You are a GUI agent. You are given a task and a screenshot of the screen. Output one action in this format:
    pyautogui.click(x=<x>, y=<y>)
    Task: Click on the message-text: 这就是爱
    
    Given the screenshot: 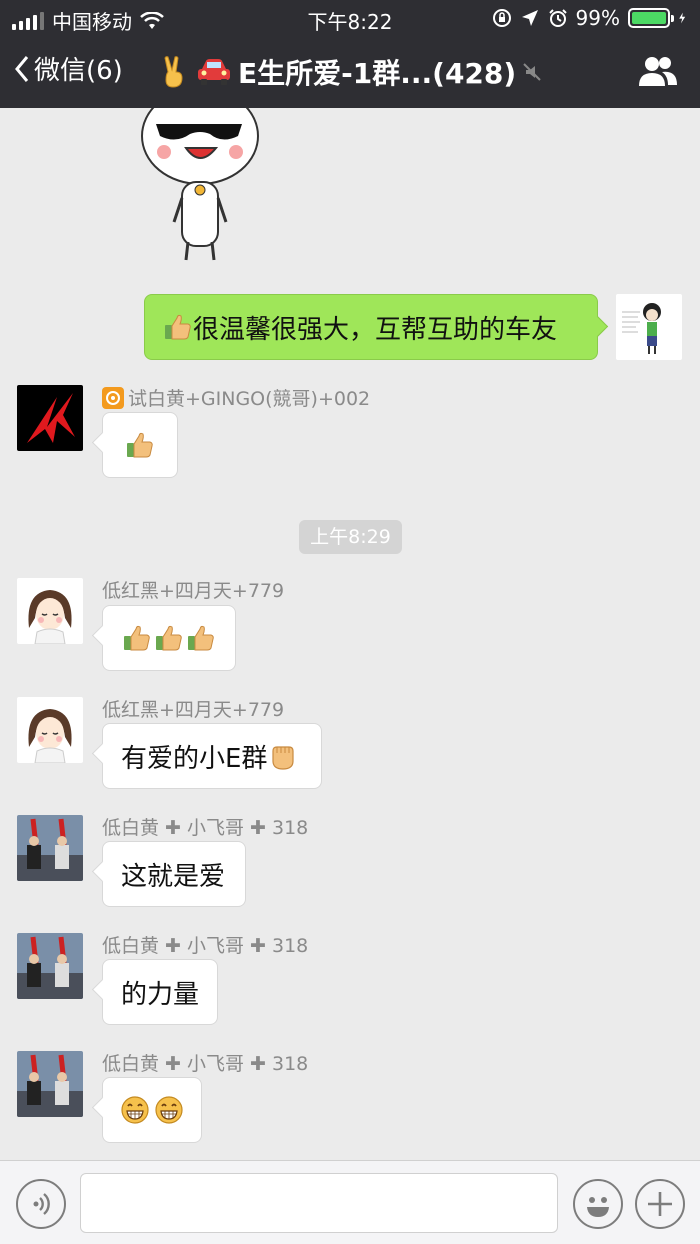 What is the action you would take?
    pyautogui.click(x=173, y=876)
    